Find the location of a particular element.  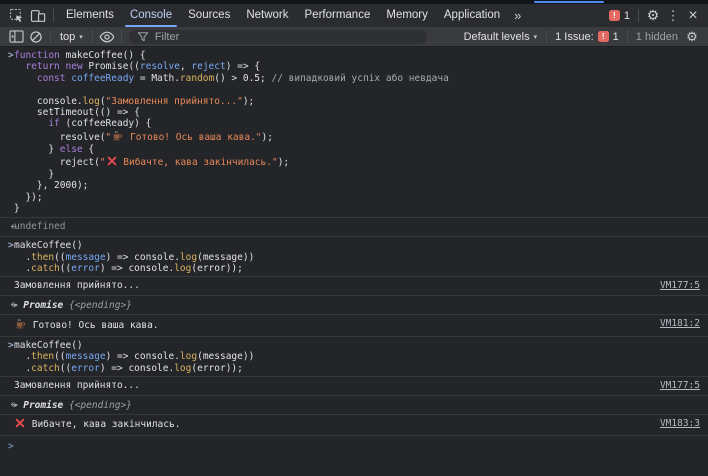

tab-sources: Sources is located at coordinates (209, 15).